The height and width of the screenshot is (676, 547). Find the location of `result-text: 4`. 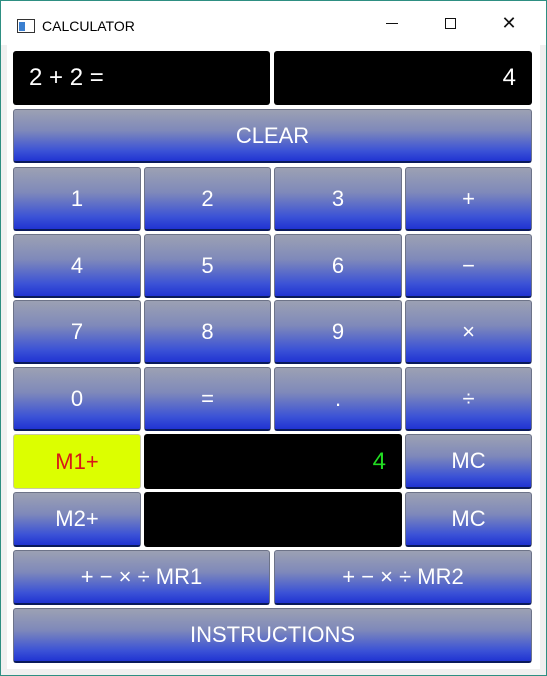

result-text: 4 is located at coordinates (509, 77).